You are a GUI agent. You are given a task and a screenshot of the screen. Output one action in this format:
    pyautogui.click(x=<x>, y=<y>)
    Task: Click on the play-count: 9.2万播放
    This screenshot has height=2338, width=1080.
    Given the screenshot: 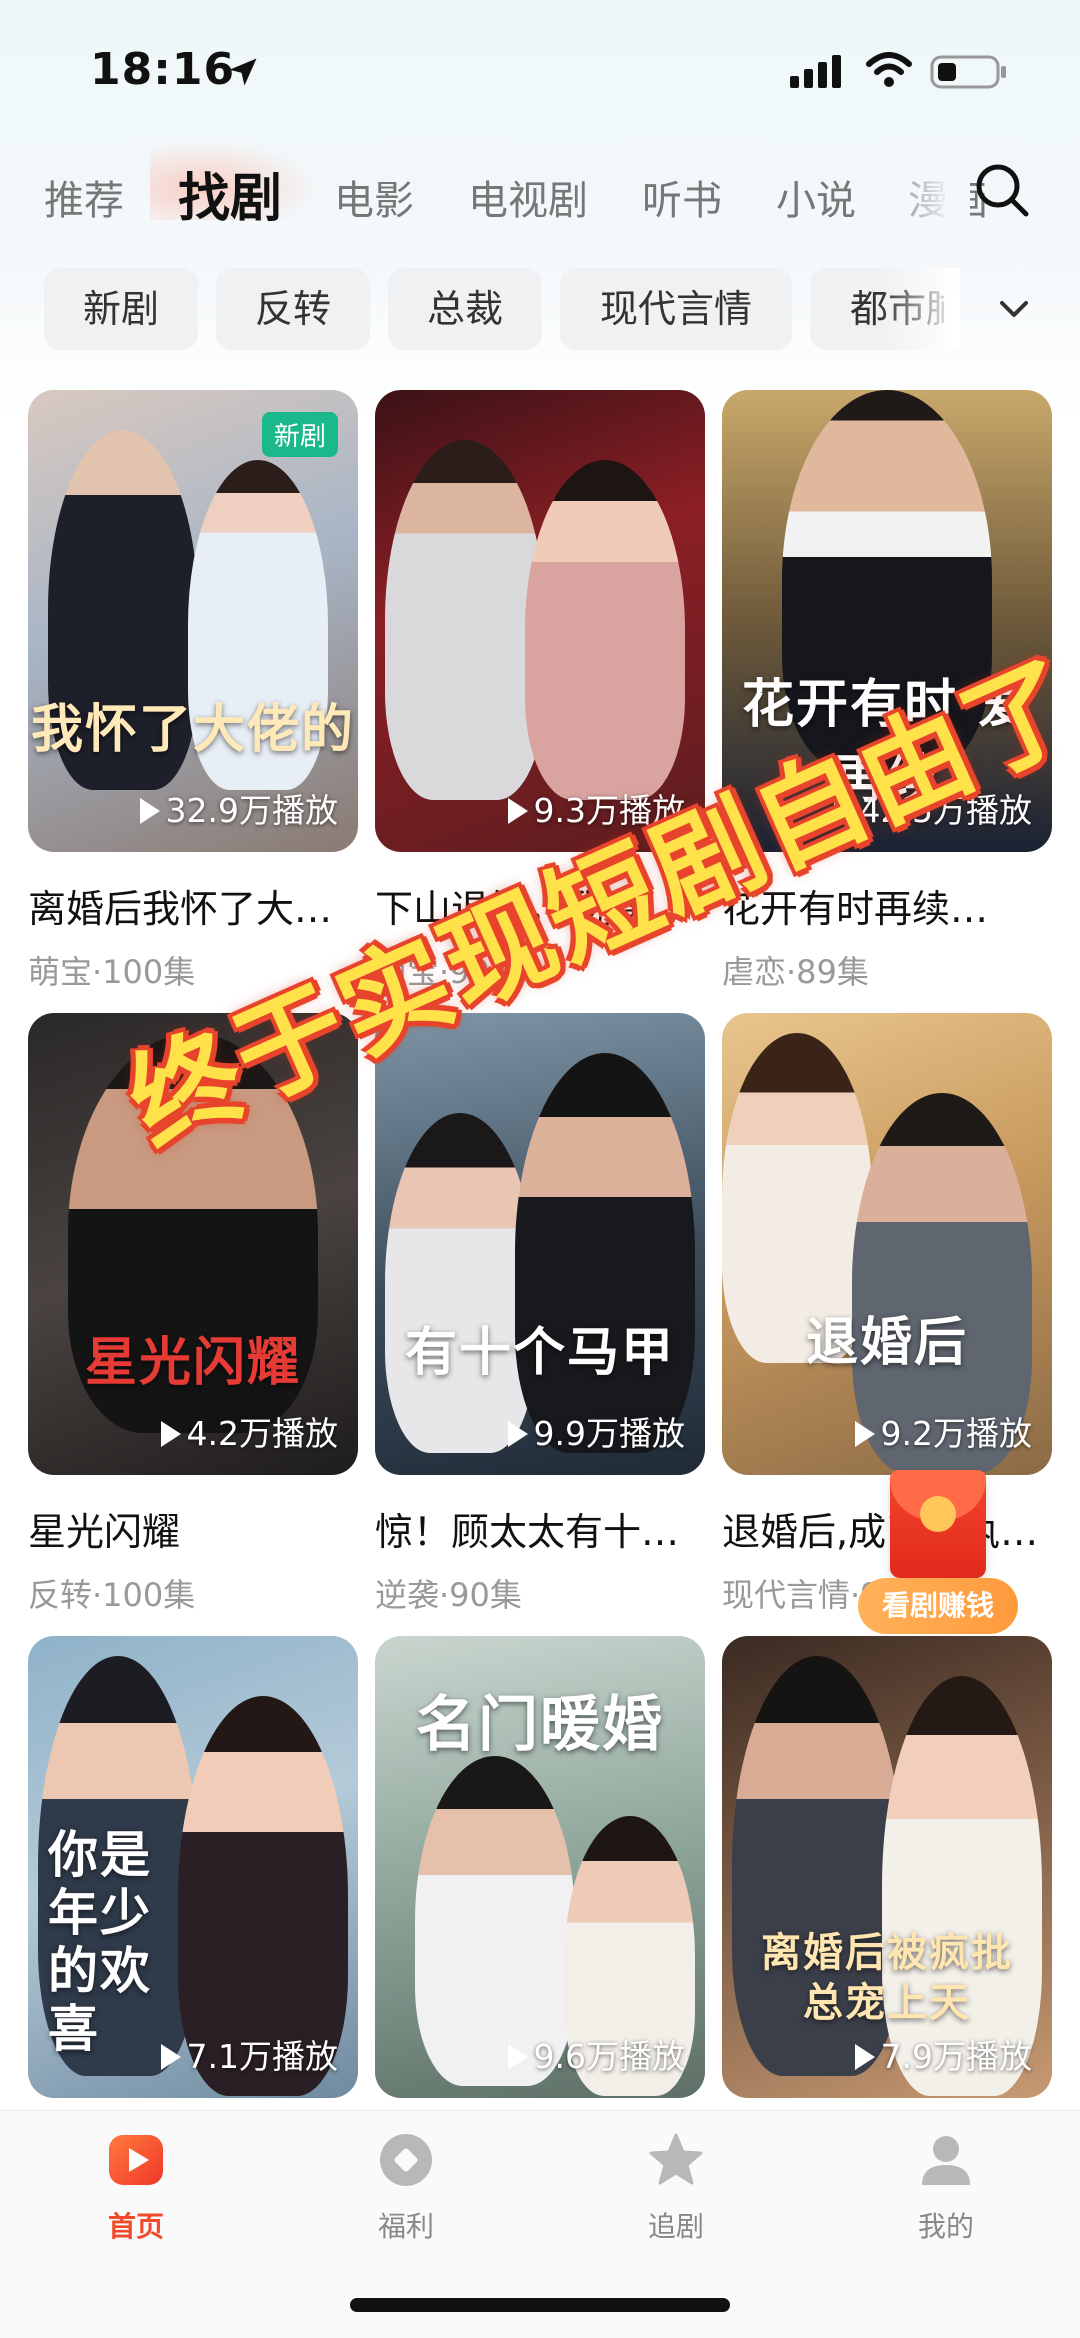 What is the action you would take?
    pyautogui.click(x=943, y=1431)
    